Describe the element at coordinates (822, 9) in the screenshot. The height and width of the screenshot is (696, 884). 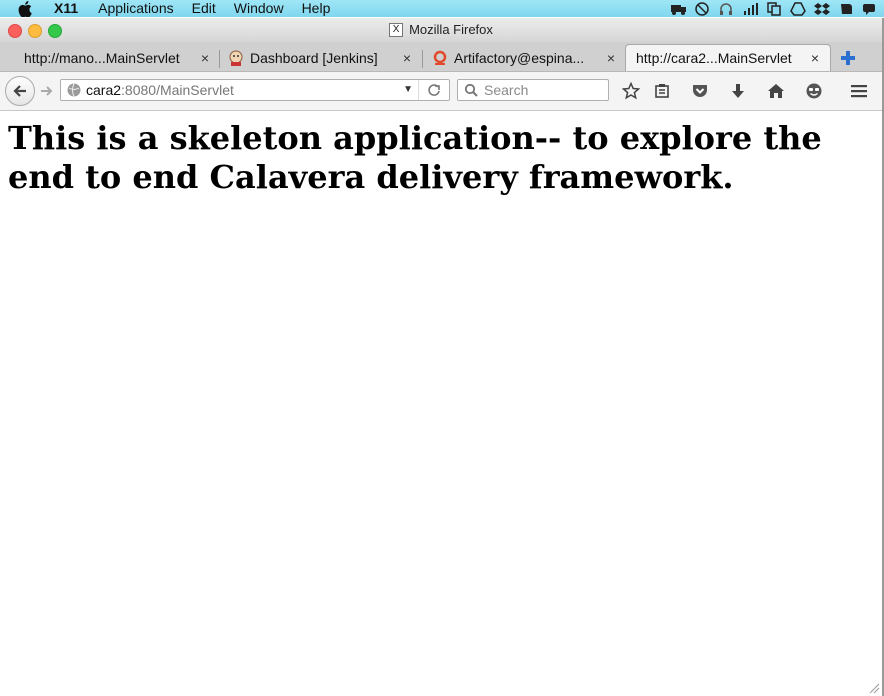
I see `dropbox-icon` at that location.